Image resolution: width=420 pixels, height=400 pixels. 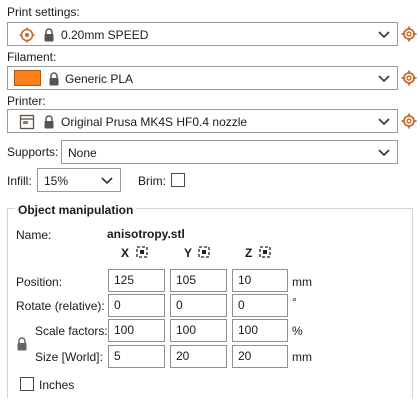 I want to click on infill-label: Infill:, so click(x=19, y=181).